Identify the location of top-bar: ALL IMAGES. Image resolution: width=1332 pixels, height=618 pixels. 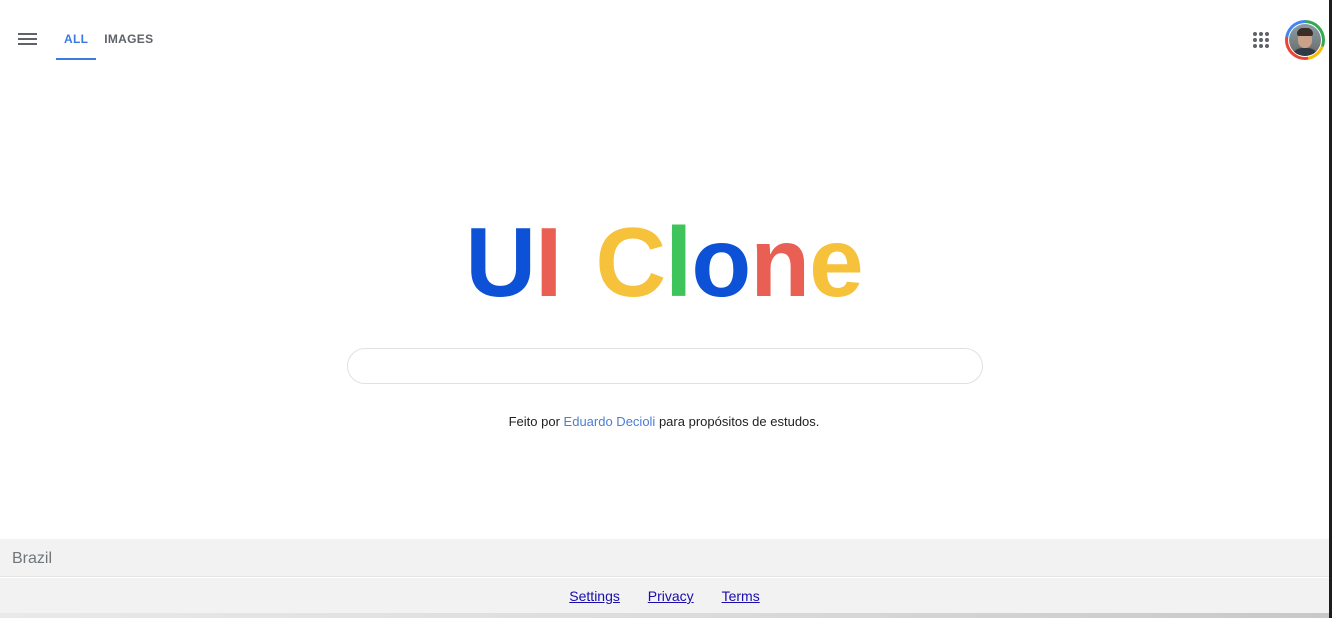
(666, 39).